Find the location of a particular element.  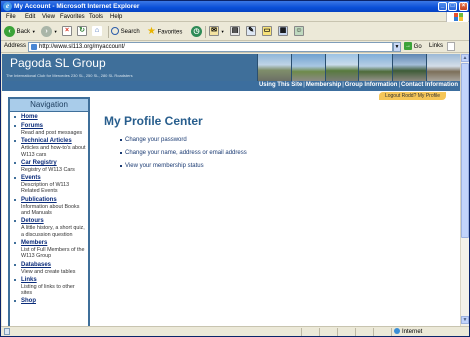

menu-view: View is located at coordinates (48, 17).